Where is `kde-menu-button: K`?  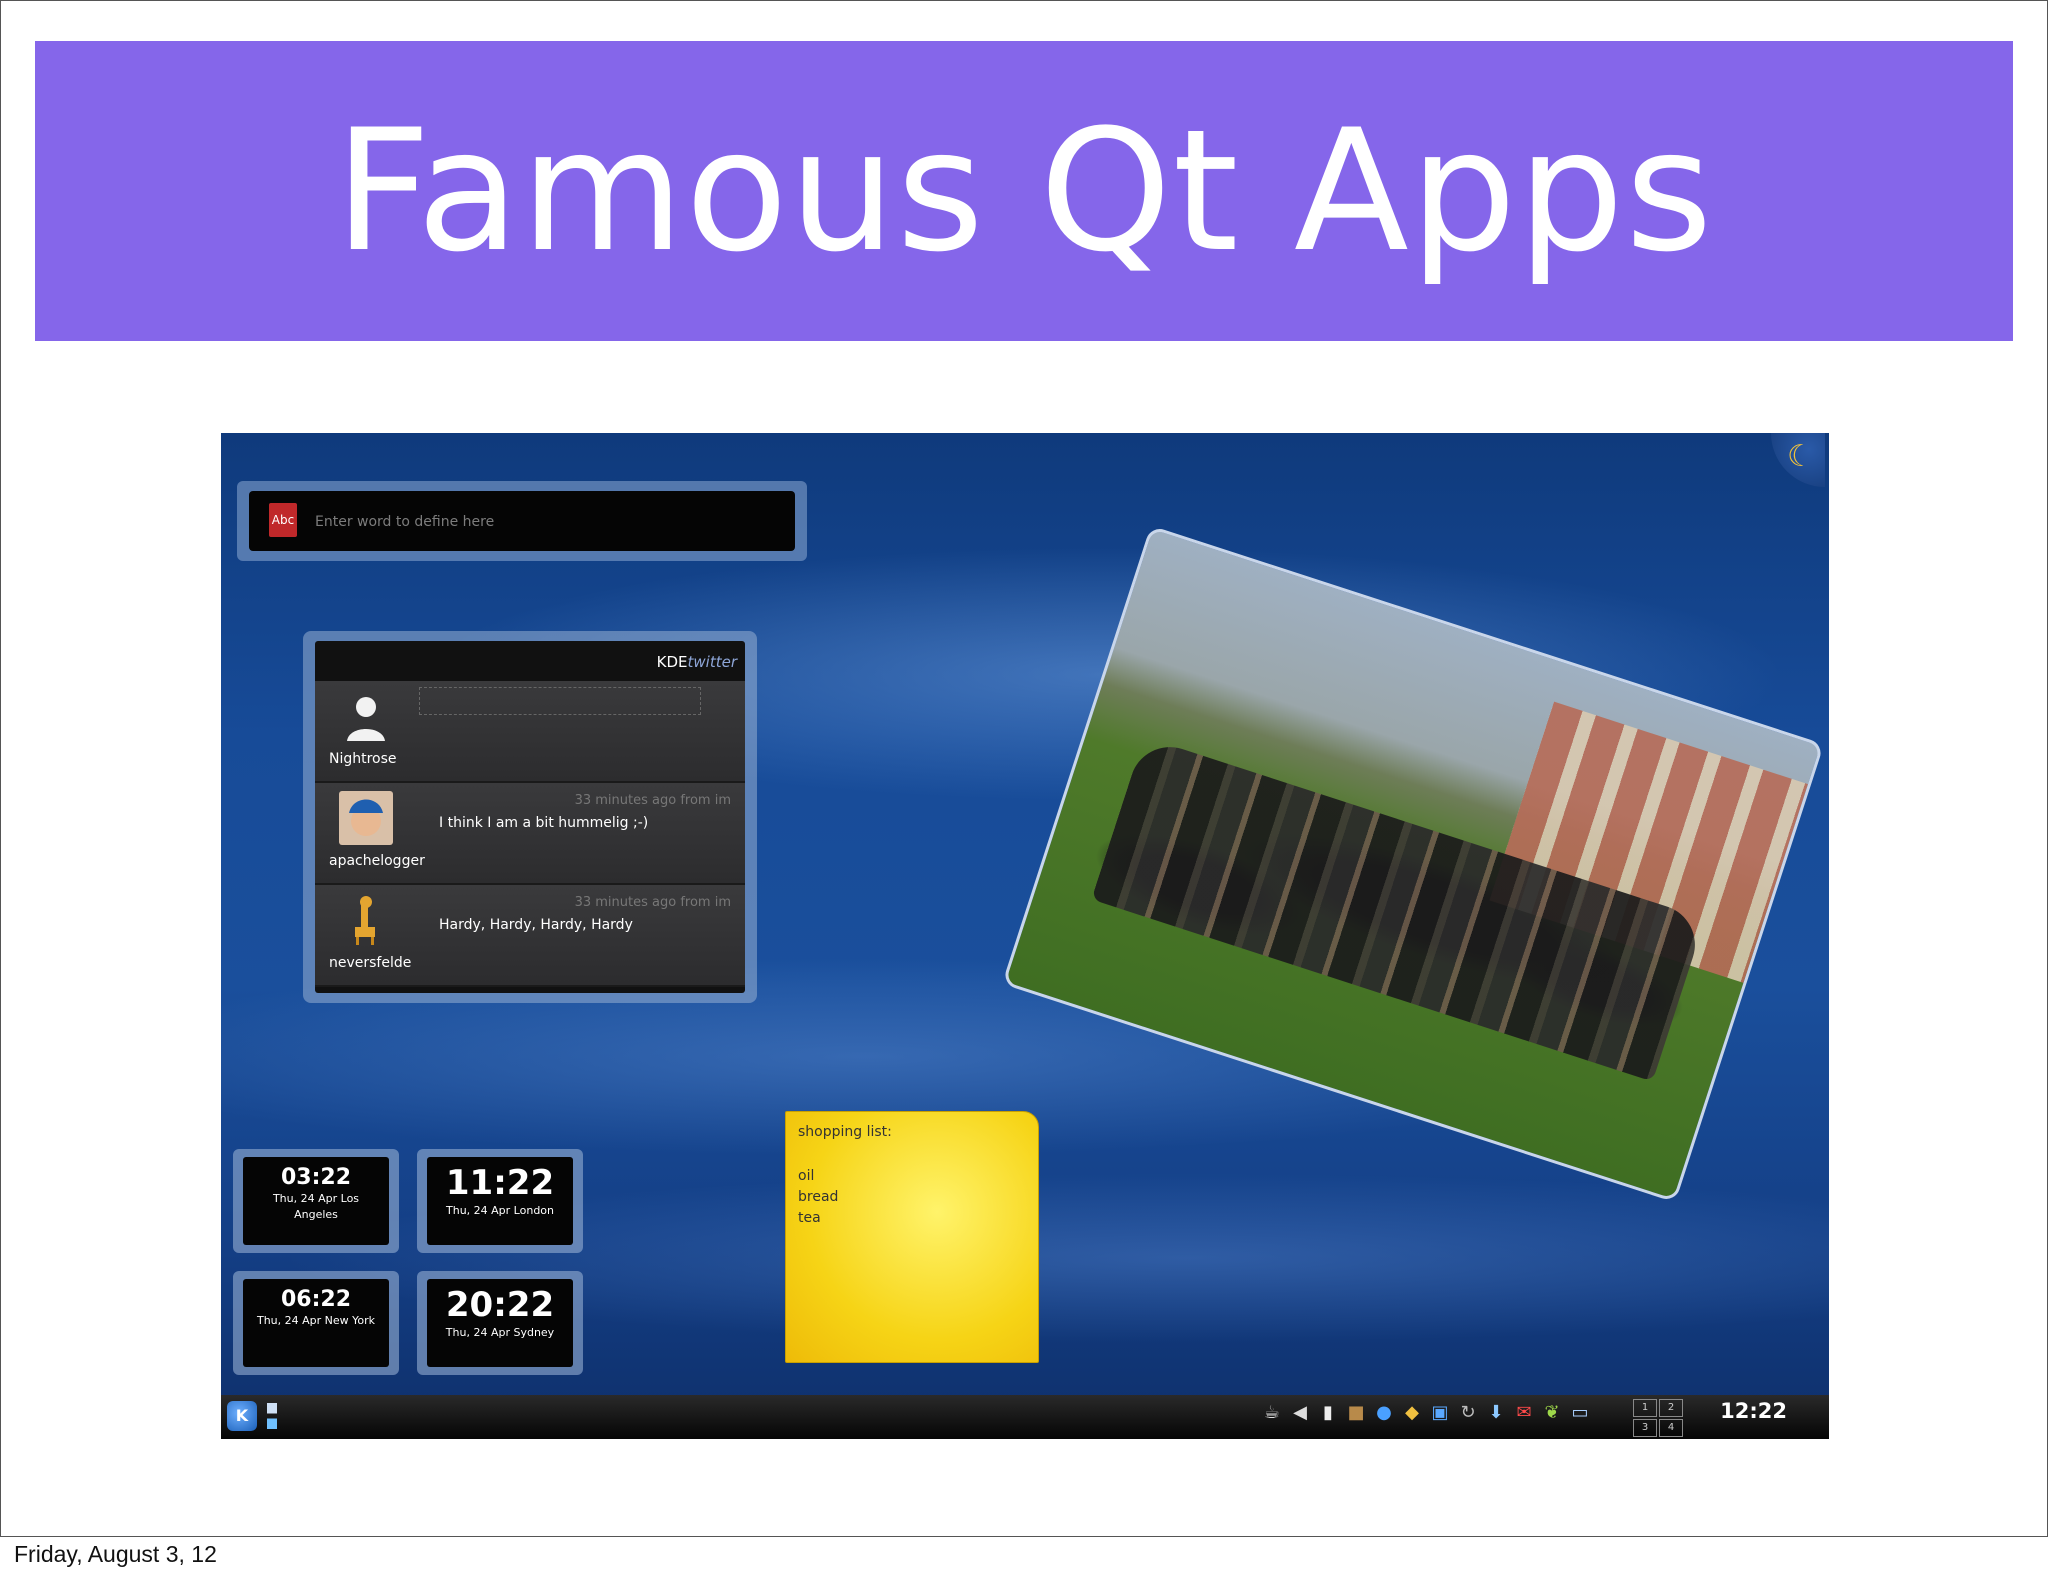 kde-menu-button: K is located at coordinates (242, 1416).